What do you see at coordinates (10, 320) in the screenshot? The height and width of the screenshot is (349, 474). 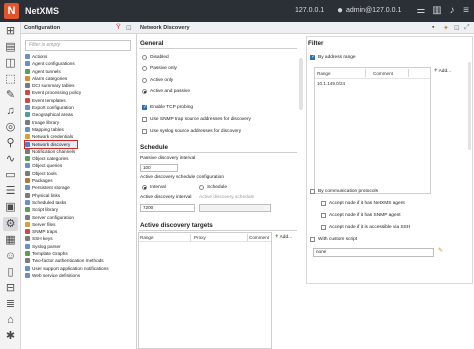 I see `tag-icon: ⌂` at bounding box center [10, 320].